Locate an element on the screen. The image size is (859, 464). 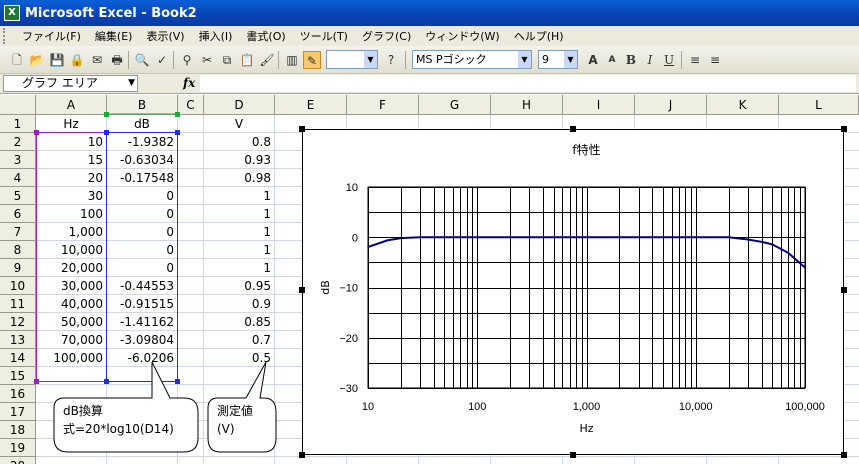
col-header-G: G is located at coordinates (455, 105).